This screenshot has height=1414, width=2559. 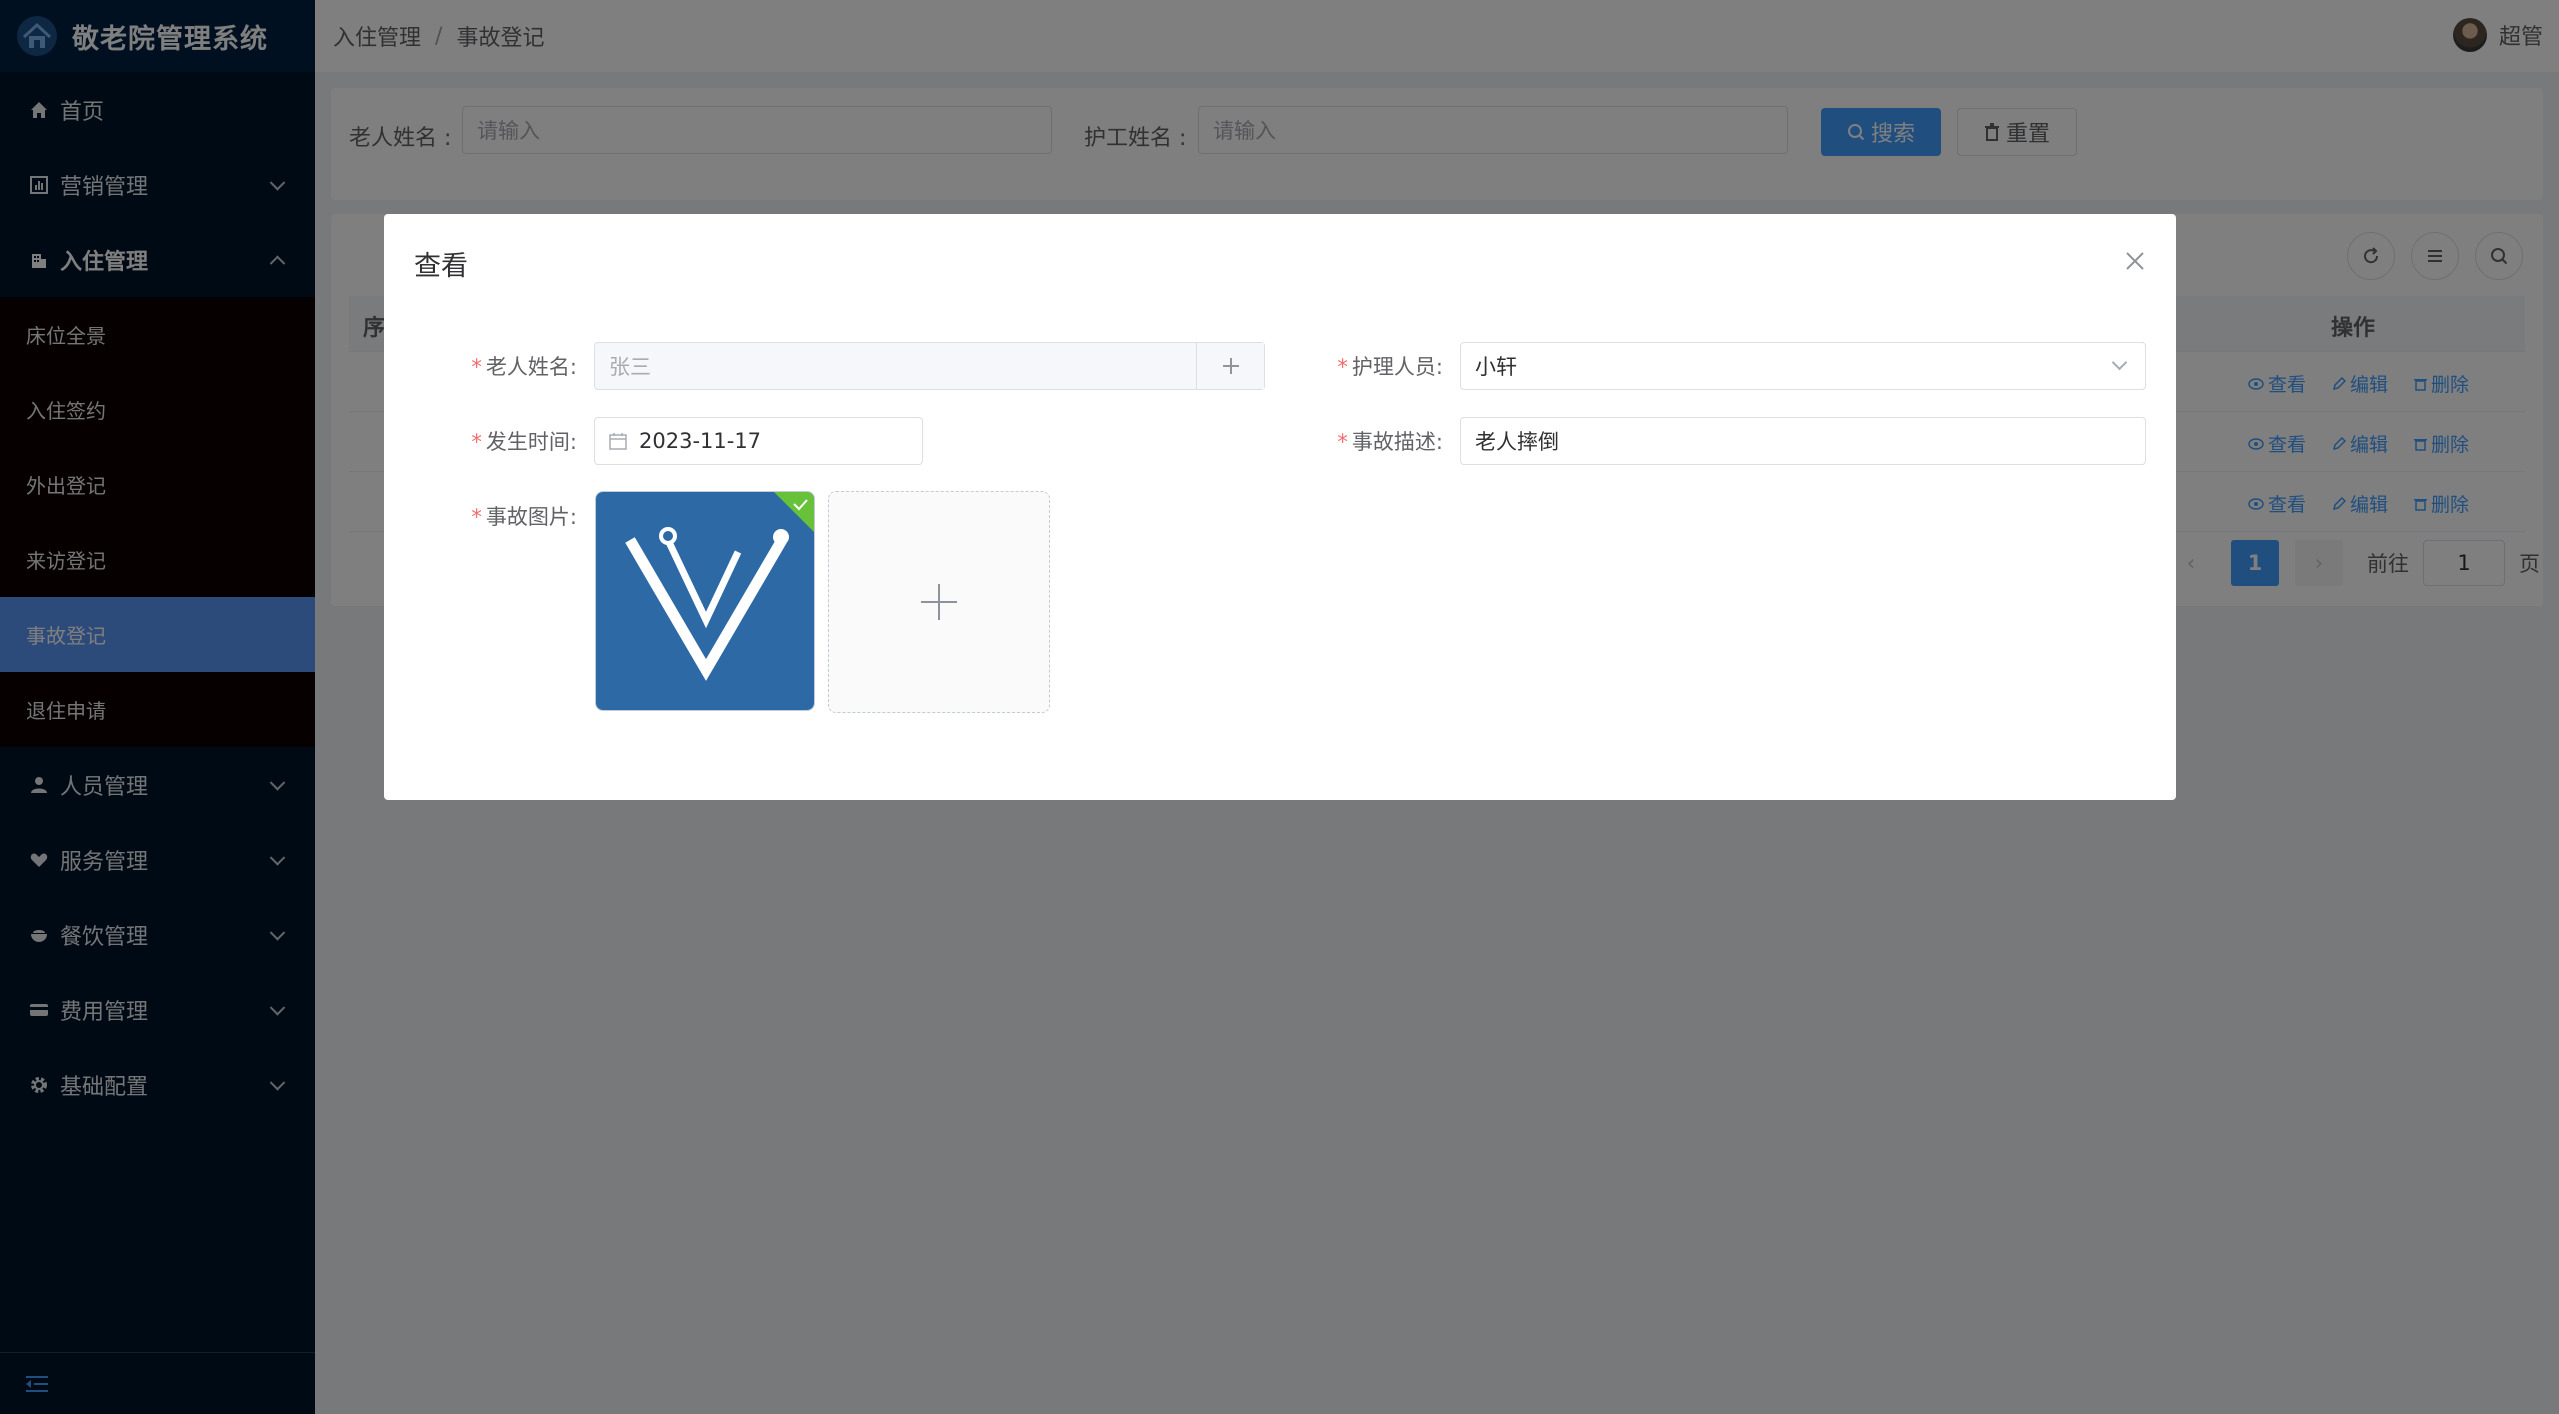 What do you see at coordinates (1397, 367) in the screenshot?
I see `nurse-label-text: 护理人员:` at bounding box center [1397, 367].